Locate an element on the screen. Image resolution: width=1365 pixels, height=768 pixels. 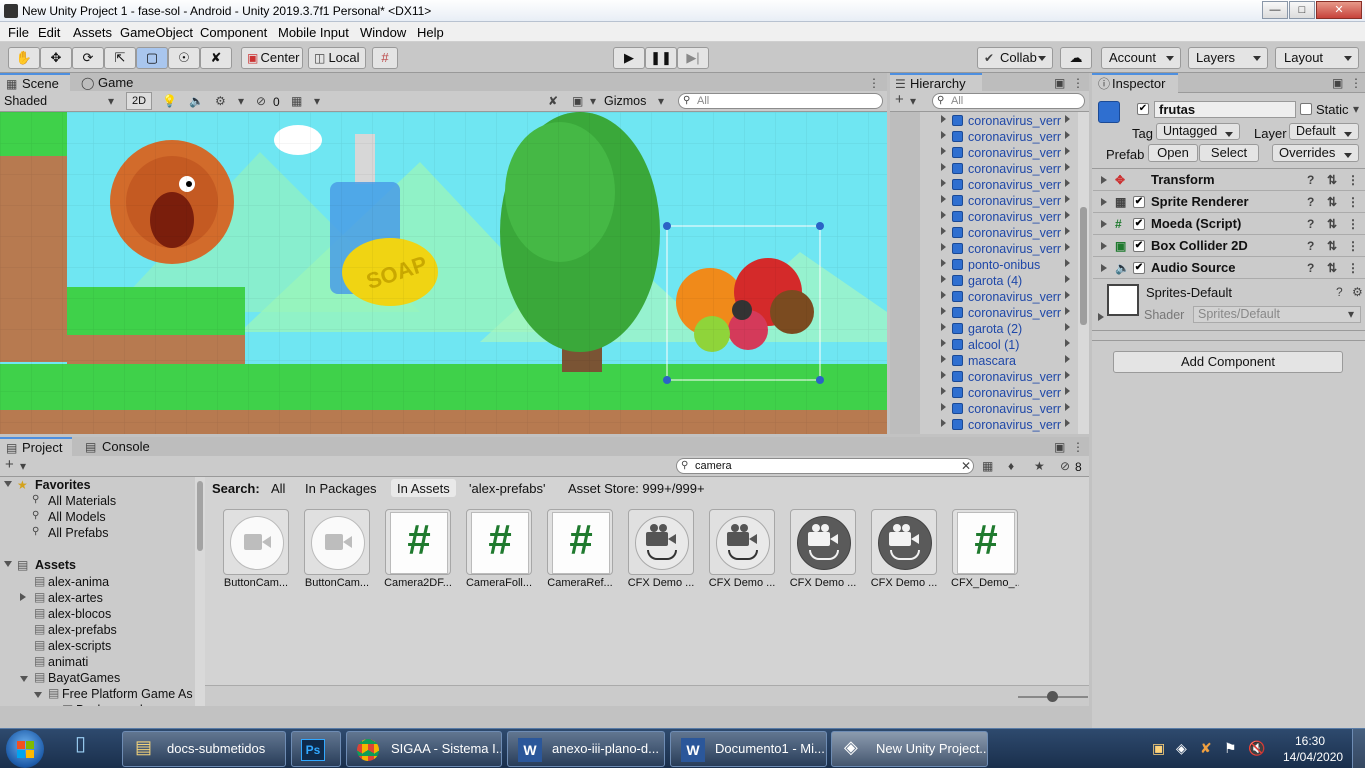
tray-tool-icon: ✘ is located at coordinates (1206, 748).